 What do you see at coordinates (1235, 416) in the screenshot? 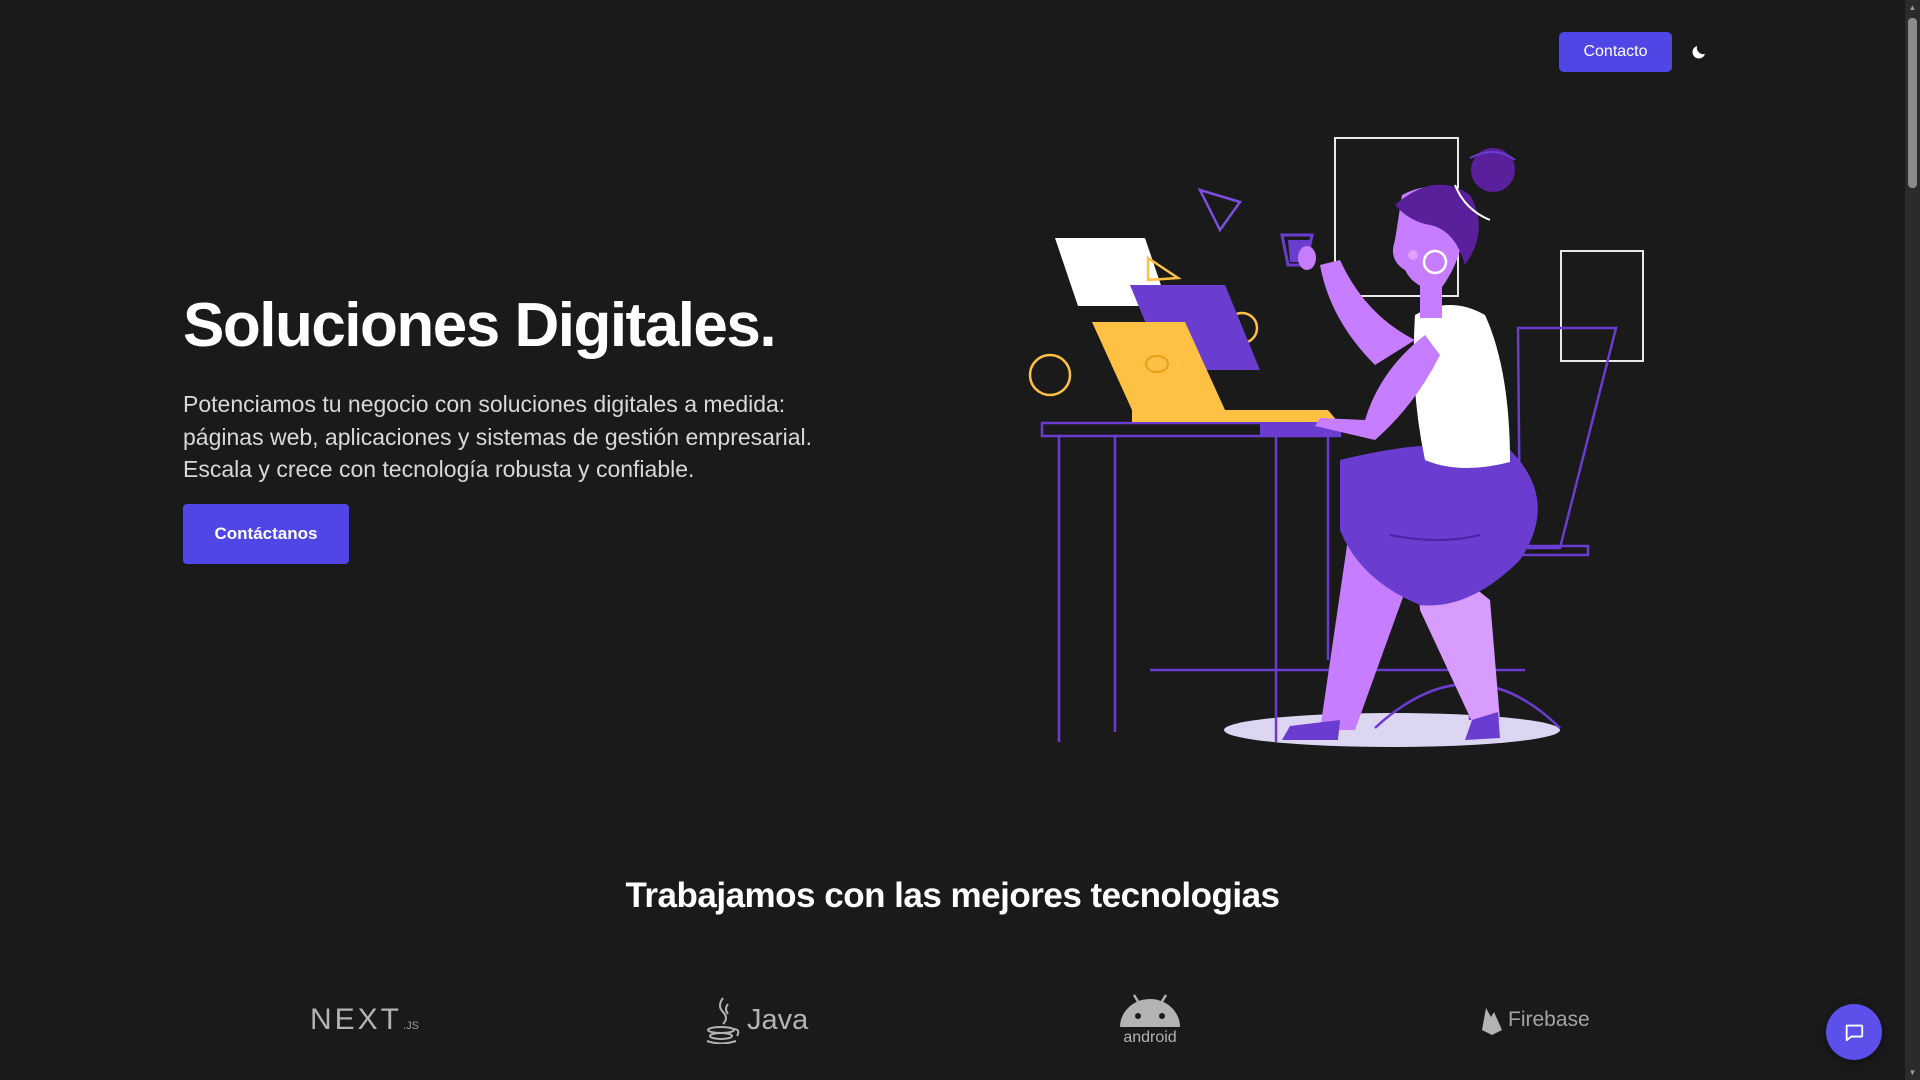
I see `laptop-base` at bounding box center [1235, 416].